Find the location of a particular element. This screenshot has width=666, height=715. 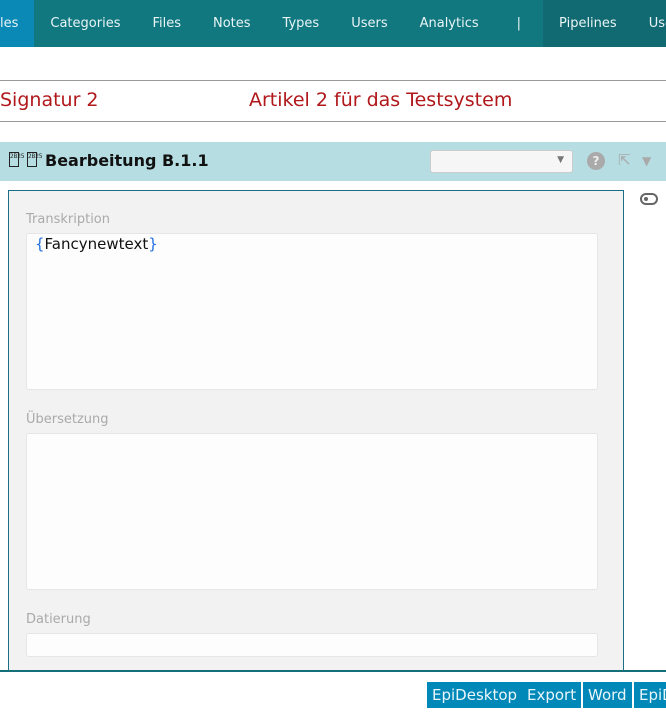

select-arrow-icon: ▼ is located at coordinates (560, 160).